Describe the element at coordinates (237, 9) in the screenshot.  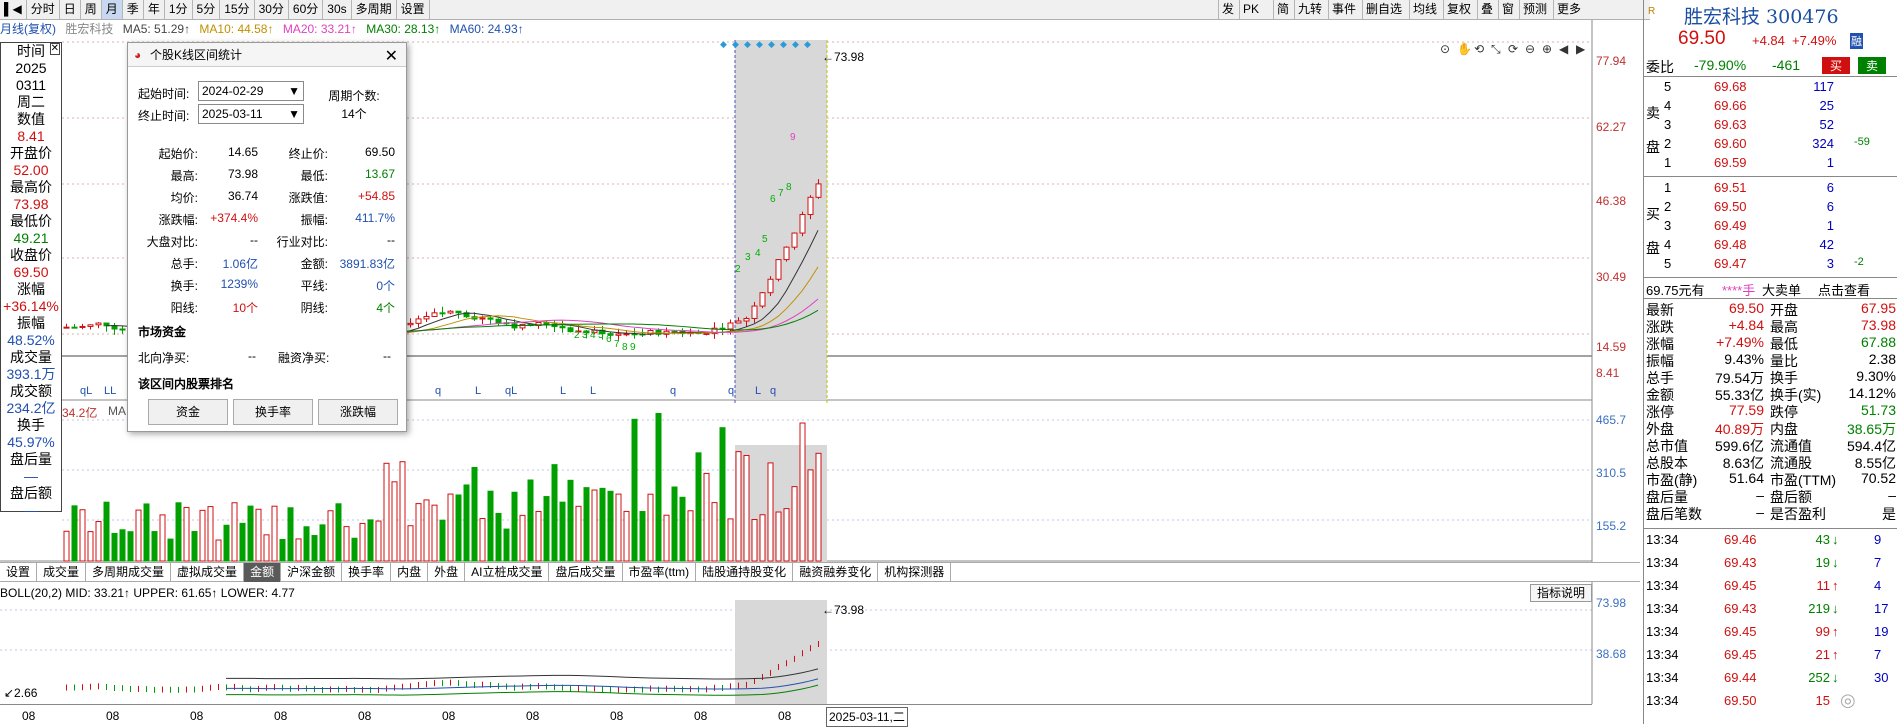
I see `period-tab-8: 15分` at that location.